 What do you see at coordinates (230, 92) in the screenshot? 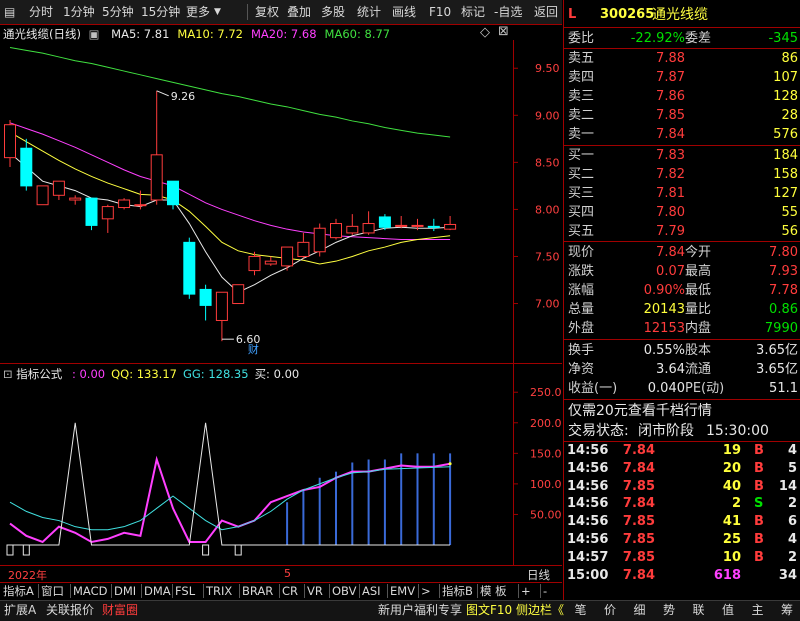
I see `ma60-line` at bounding box center [230, 92].